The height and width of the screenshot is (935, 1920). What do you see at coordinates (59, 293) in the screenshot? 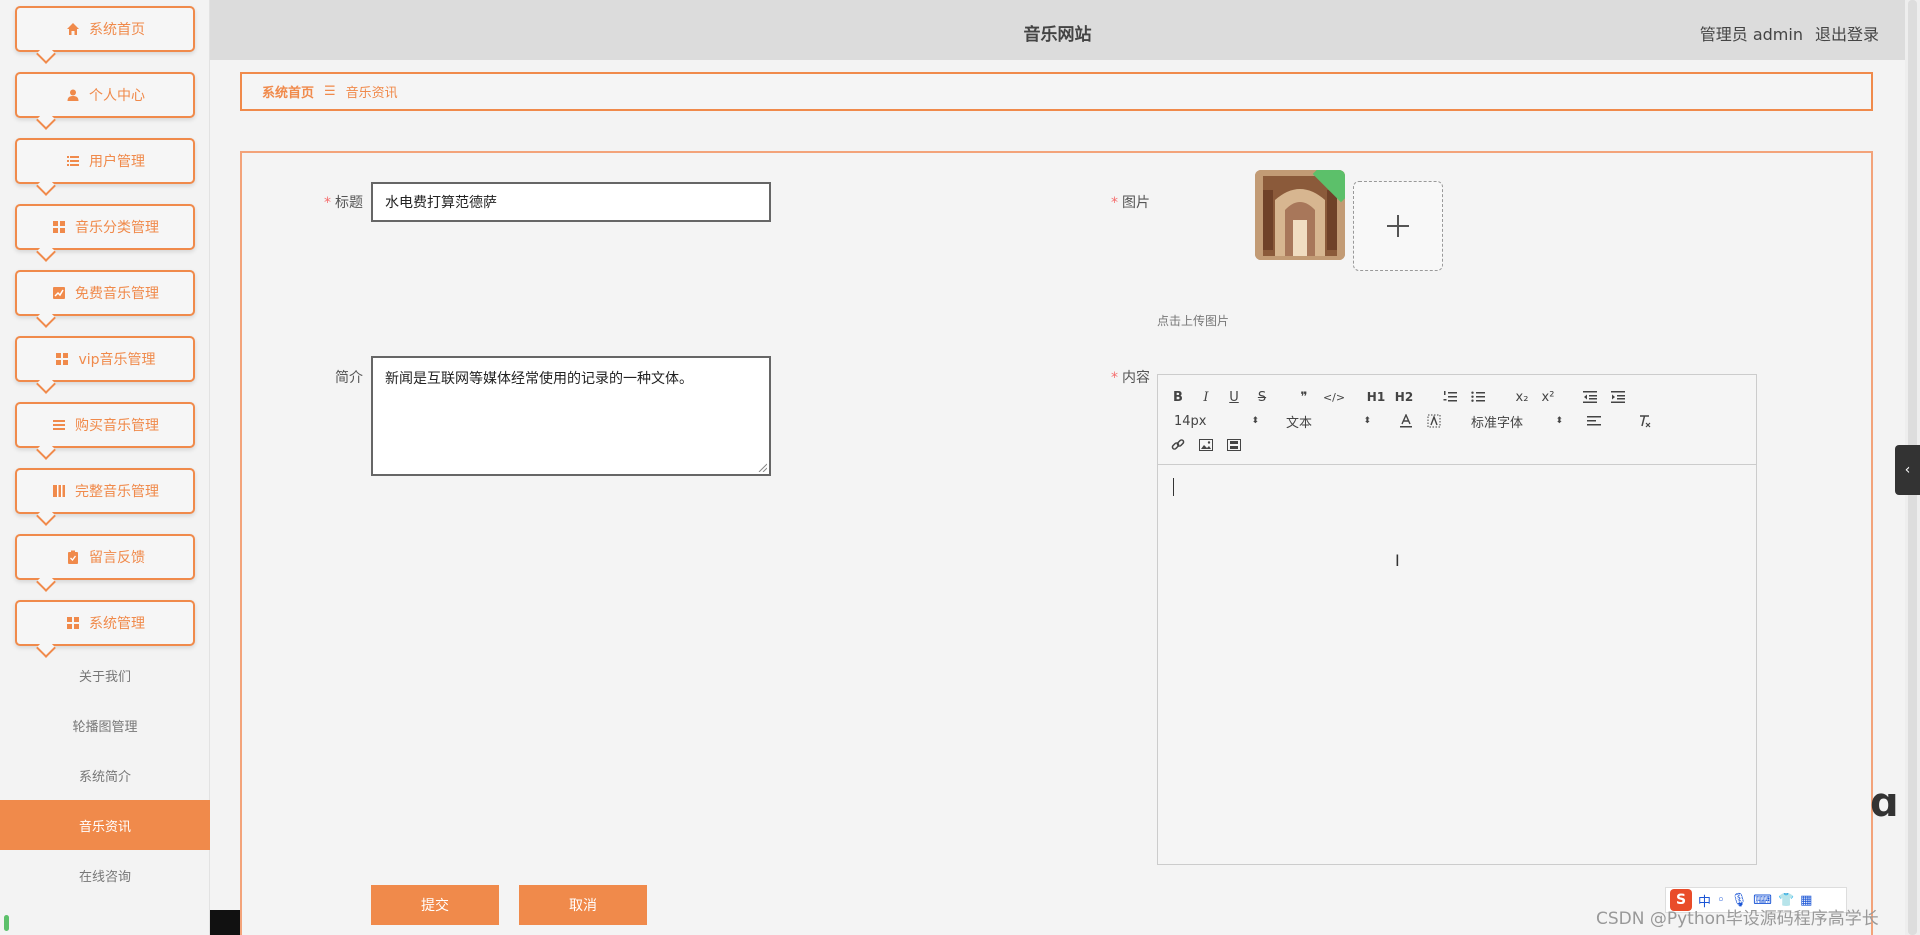
I see `chart-icon` at bounding box center [59, 293].